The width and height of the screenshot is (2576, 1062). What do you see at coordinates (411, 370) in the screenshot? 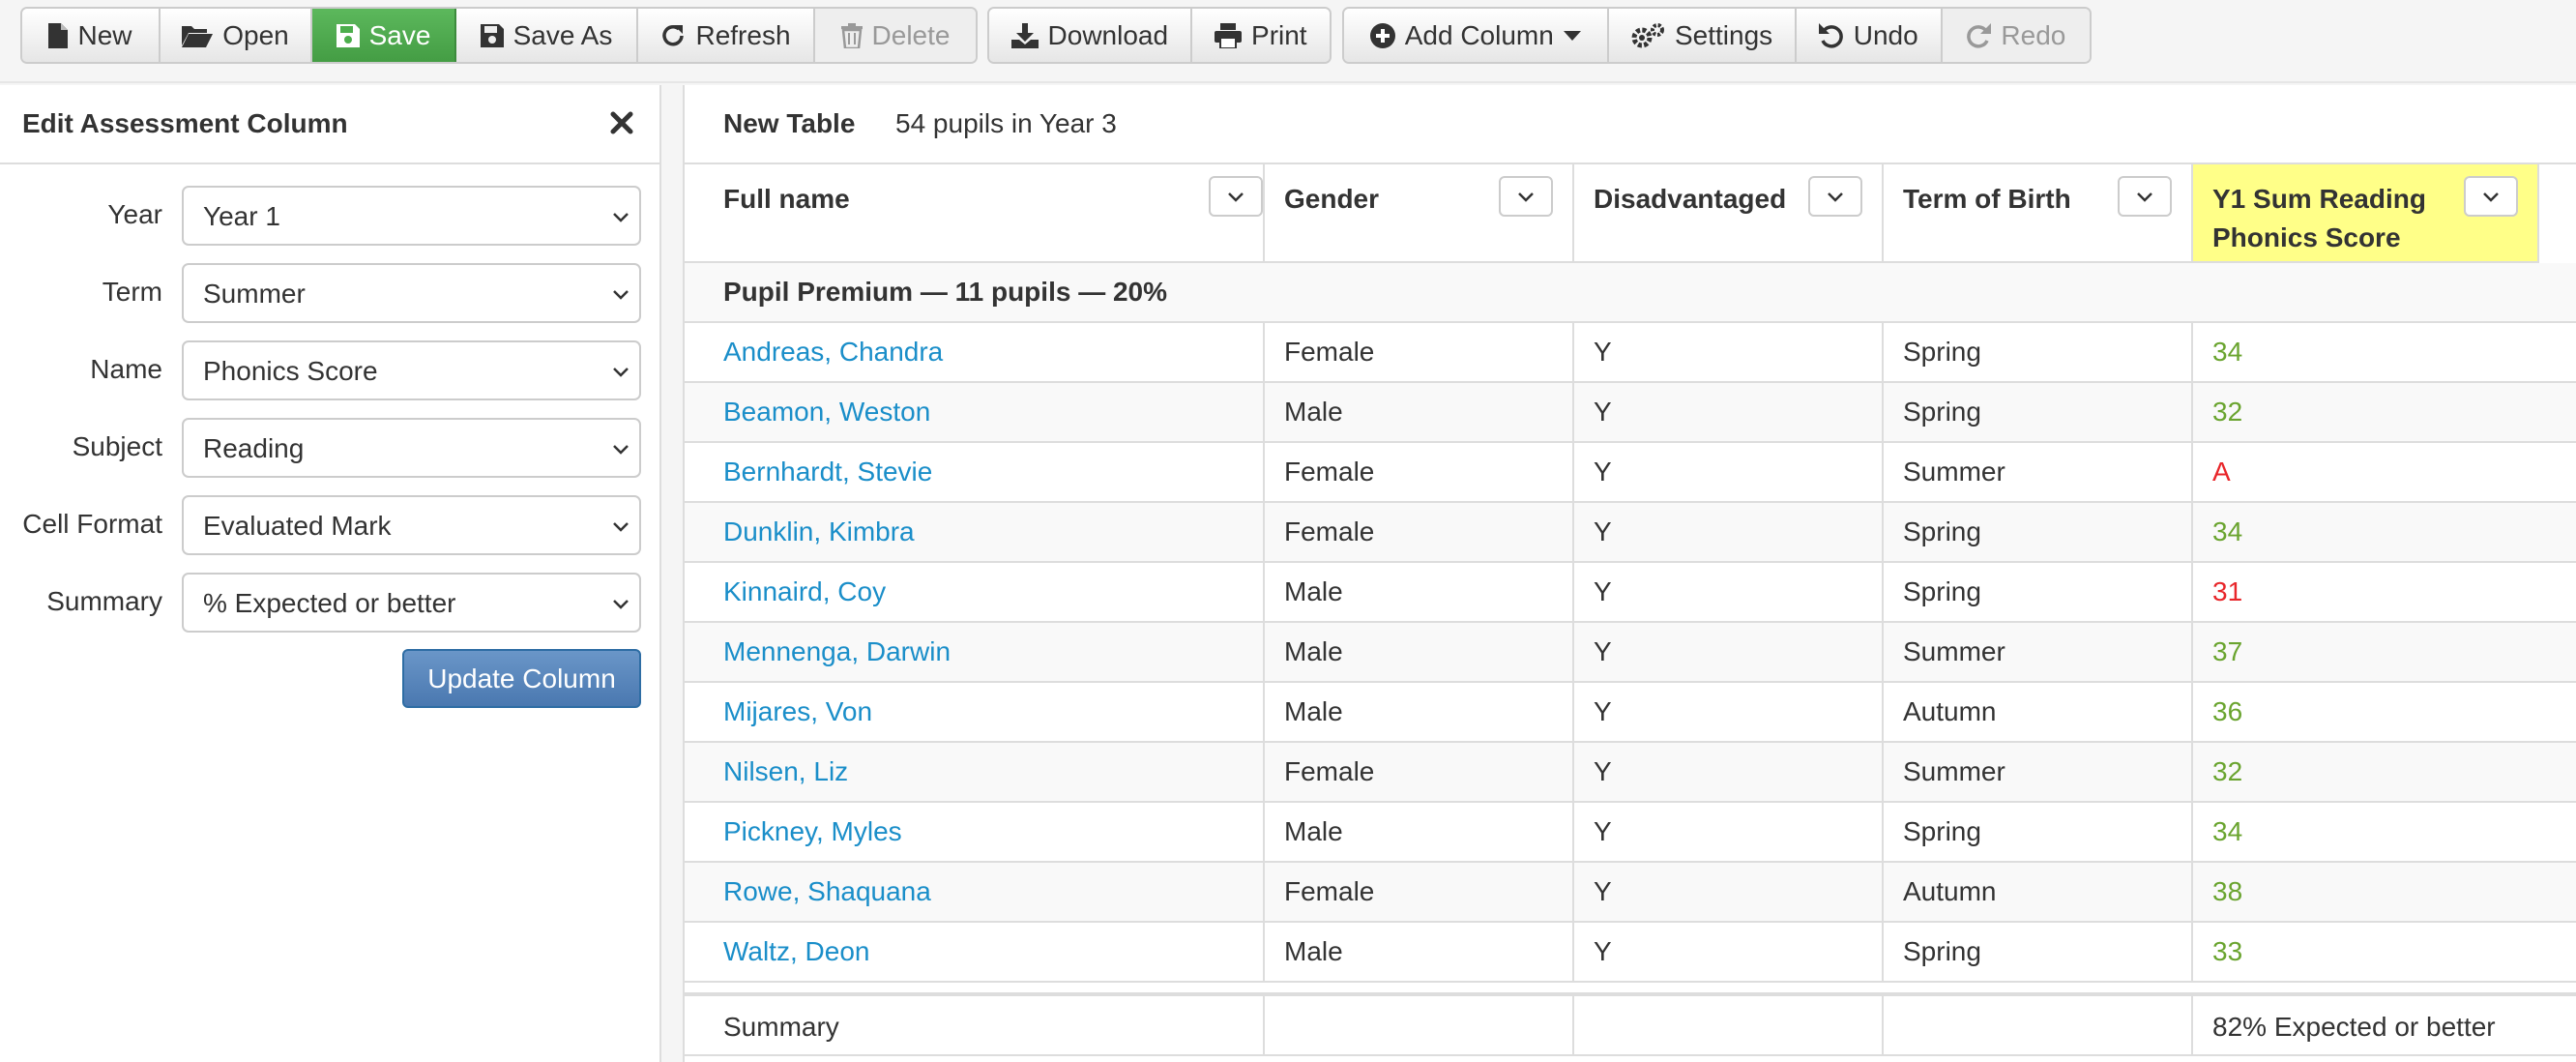
I see `name-select: Phonics Score` at bounding box center [411, 370].